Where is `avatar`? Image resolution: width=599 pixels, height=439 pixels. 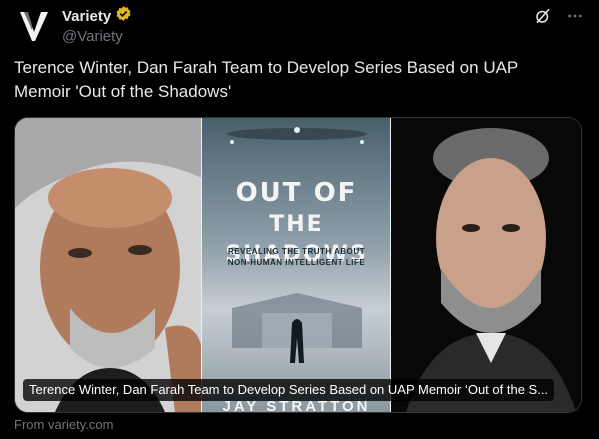
avatar is located at coordinates (34, 26).